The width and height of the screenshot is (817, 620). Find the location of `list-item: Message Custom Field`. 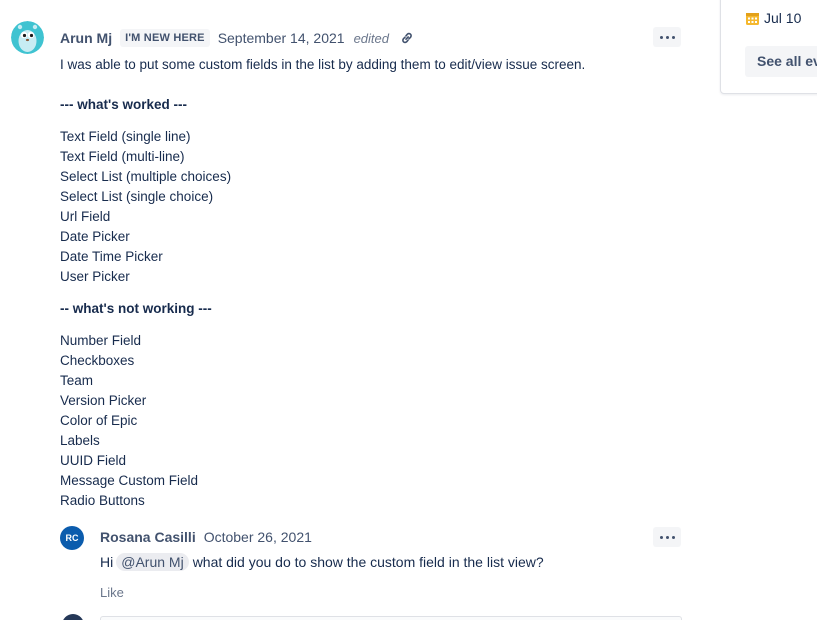

list-item: Message Custom Field is located at coordinates (129, 480).